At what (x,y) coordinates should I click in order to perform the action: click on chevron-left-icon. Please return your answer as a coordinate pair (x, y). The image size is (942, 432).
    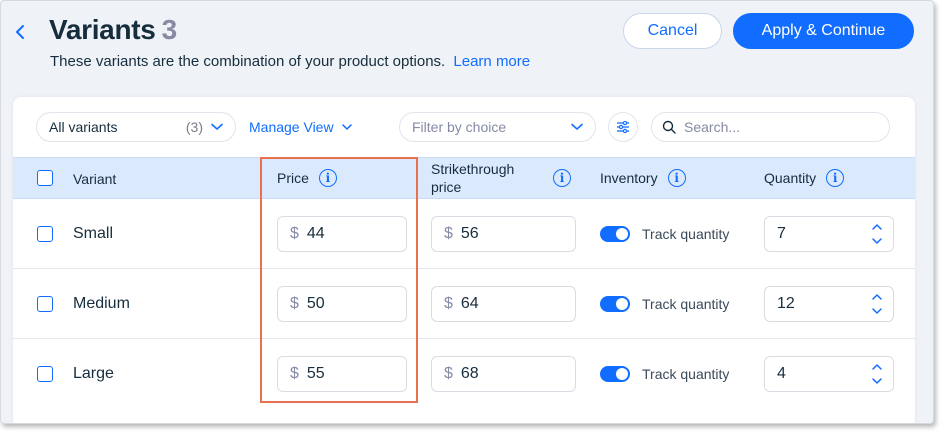
    Looking at the image, I should click on (20, 32).